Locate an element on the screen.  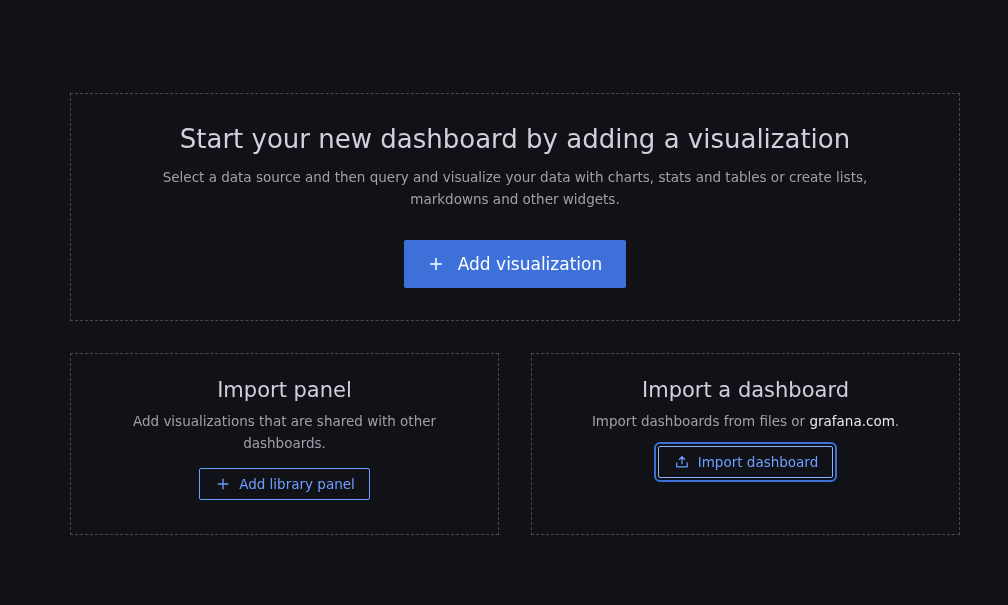
grafana-link: grafana.com is located at coordinates (852, 421).